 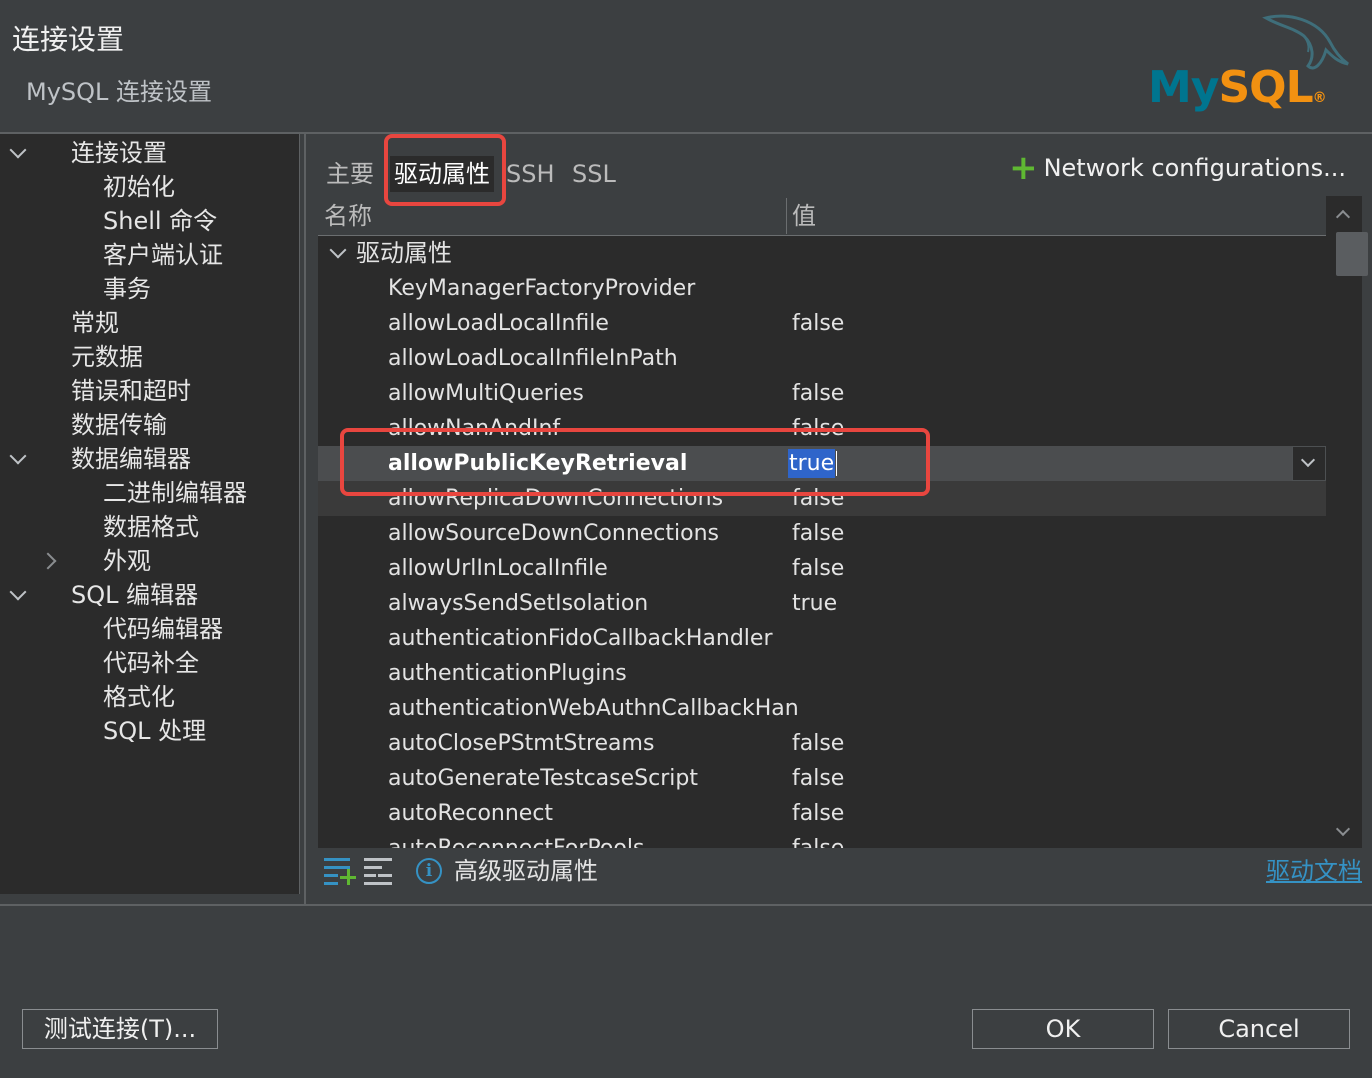 I want to click on sidebar-item: 数据传输, so click(x=119, y=425).